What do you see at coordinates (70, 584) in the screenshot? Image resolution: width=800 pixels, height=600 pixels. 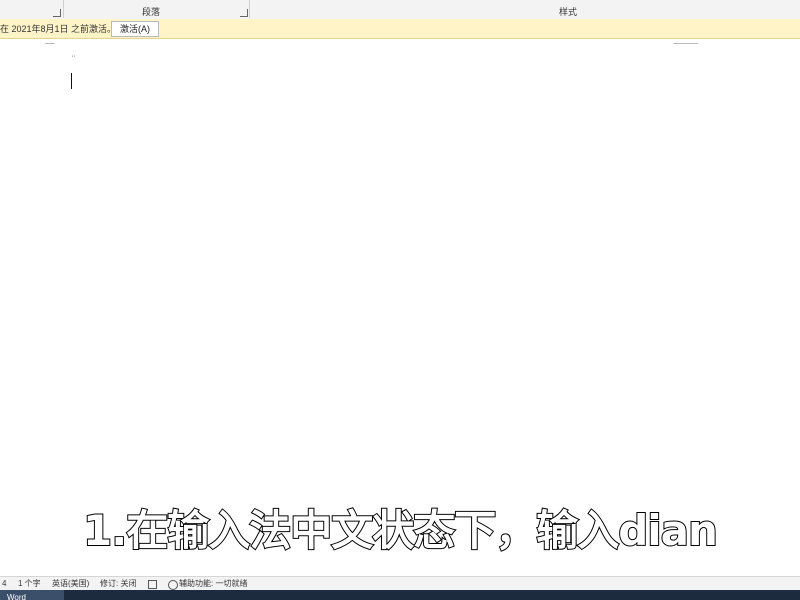 I see `language-indicator: 英语(美国)` at bounding box center [70, 584].